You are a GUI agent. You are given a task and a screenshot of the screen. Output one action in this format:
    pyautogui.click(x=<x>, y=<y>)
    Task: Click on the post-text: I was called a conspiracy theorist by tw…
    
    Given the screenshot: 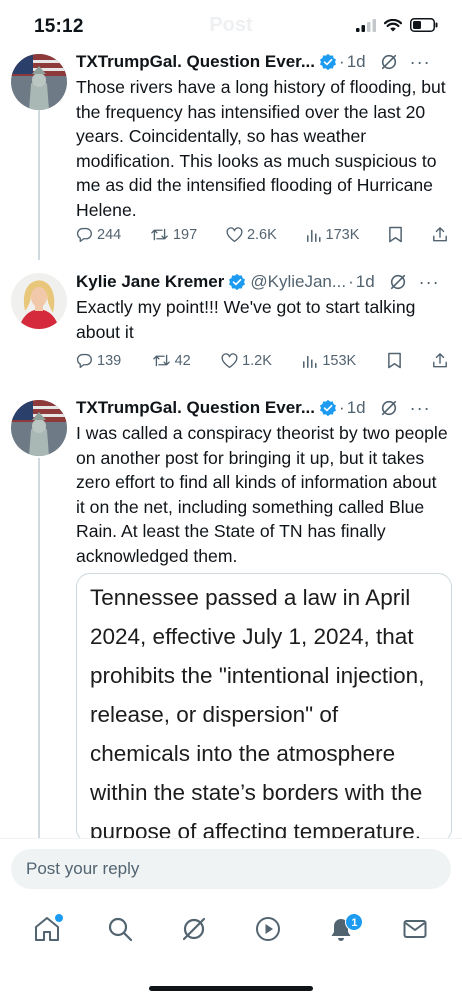 What is the action you would take?
    pyautogui.click(x=262, y=494)
    